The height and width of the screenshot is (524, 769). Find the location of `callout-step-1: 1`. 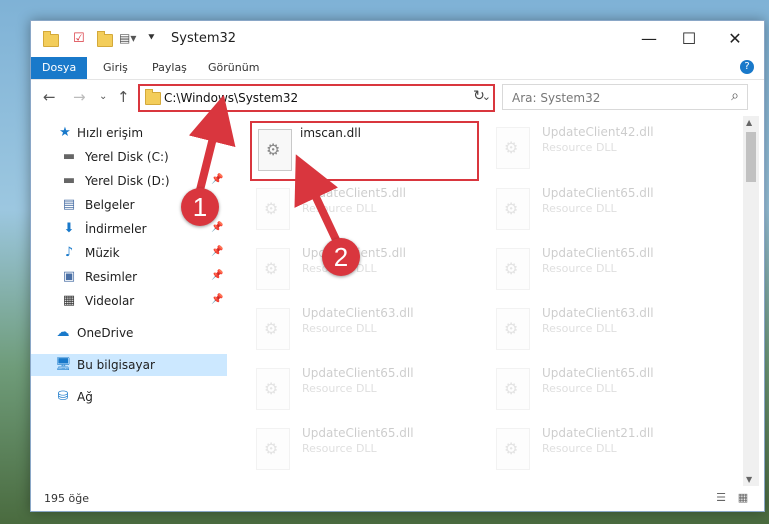

callout-step-1: 1 is located at coordinates (200, 207).